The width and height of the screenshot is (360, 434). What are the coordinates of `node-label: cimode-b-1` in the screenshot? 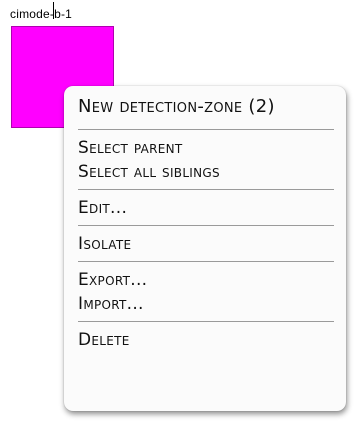 It's located at (41, 14).